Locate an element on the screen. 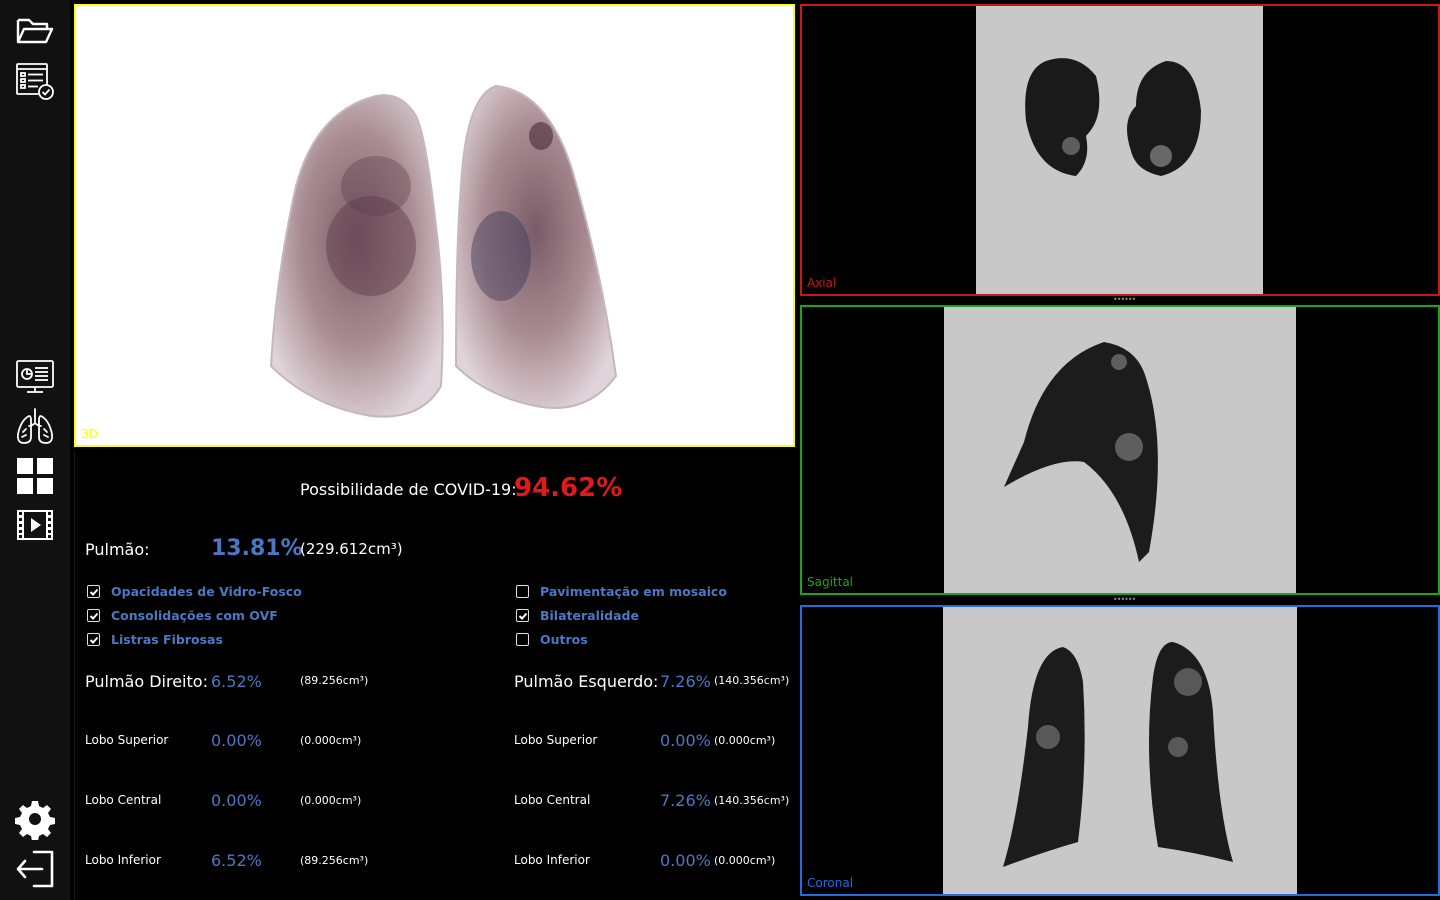 The height and width of the screenshot is (900, 1440). viewport-coronal: Coronal is located at coordinates (1120, 750).